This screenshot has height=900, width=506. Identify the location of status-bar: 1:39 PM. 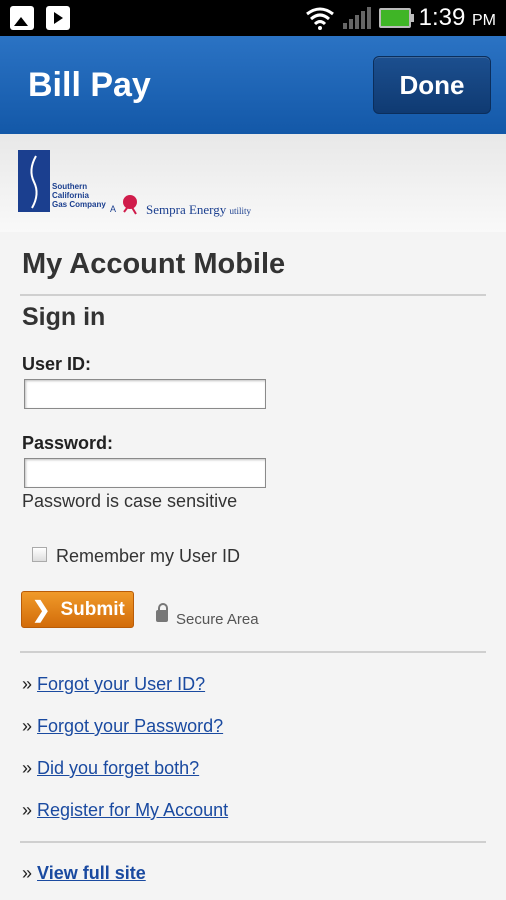
(253, 18).